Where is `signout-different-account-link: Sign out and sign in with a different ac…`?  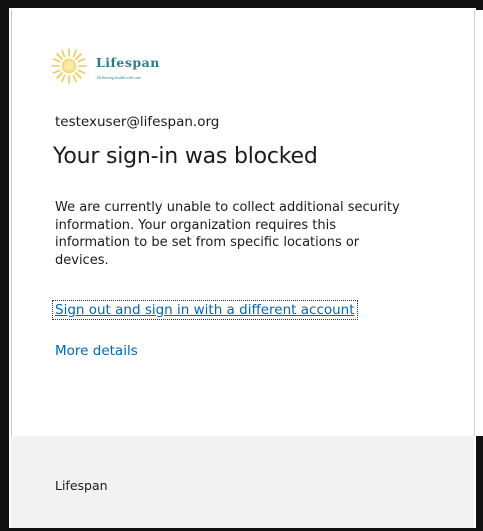
signout-different-account-link: Sign out and sign in with a different ac… is located at coordinates (205, 310).